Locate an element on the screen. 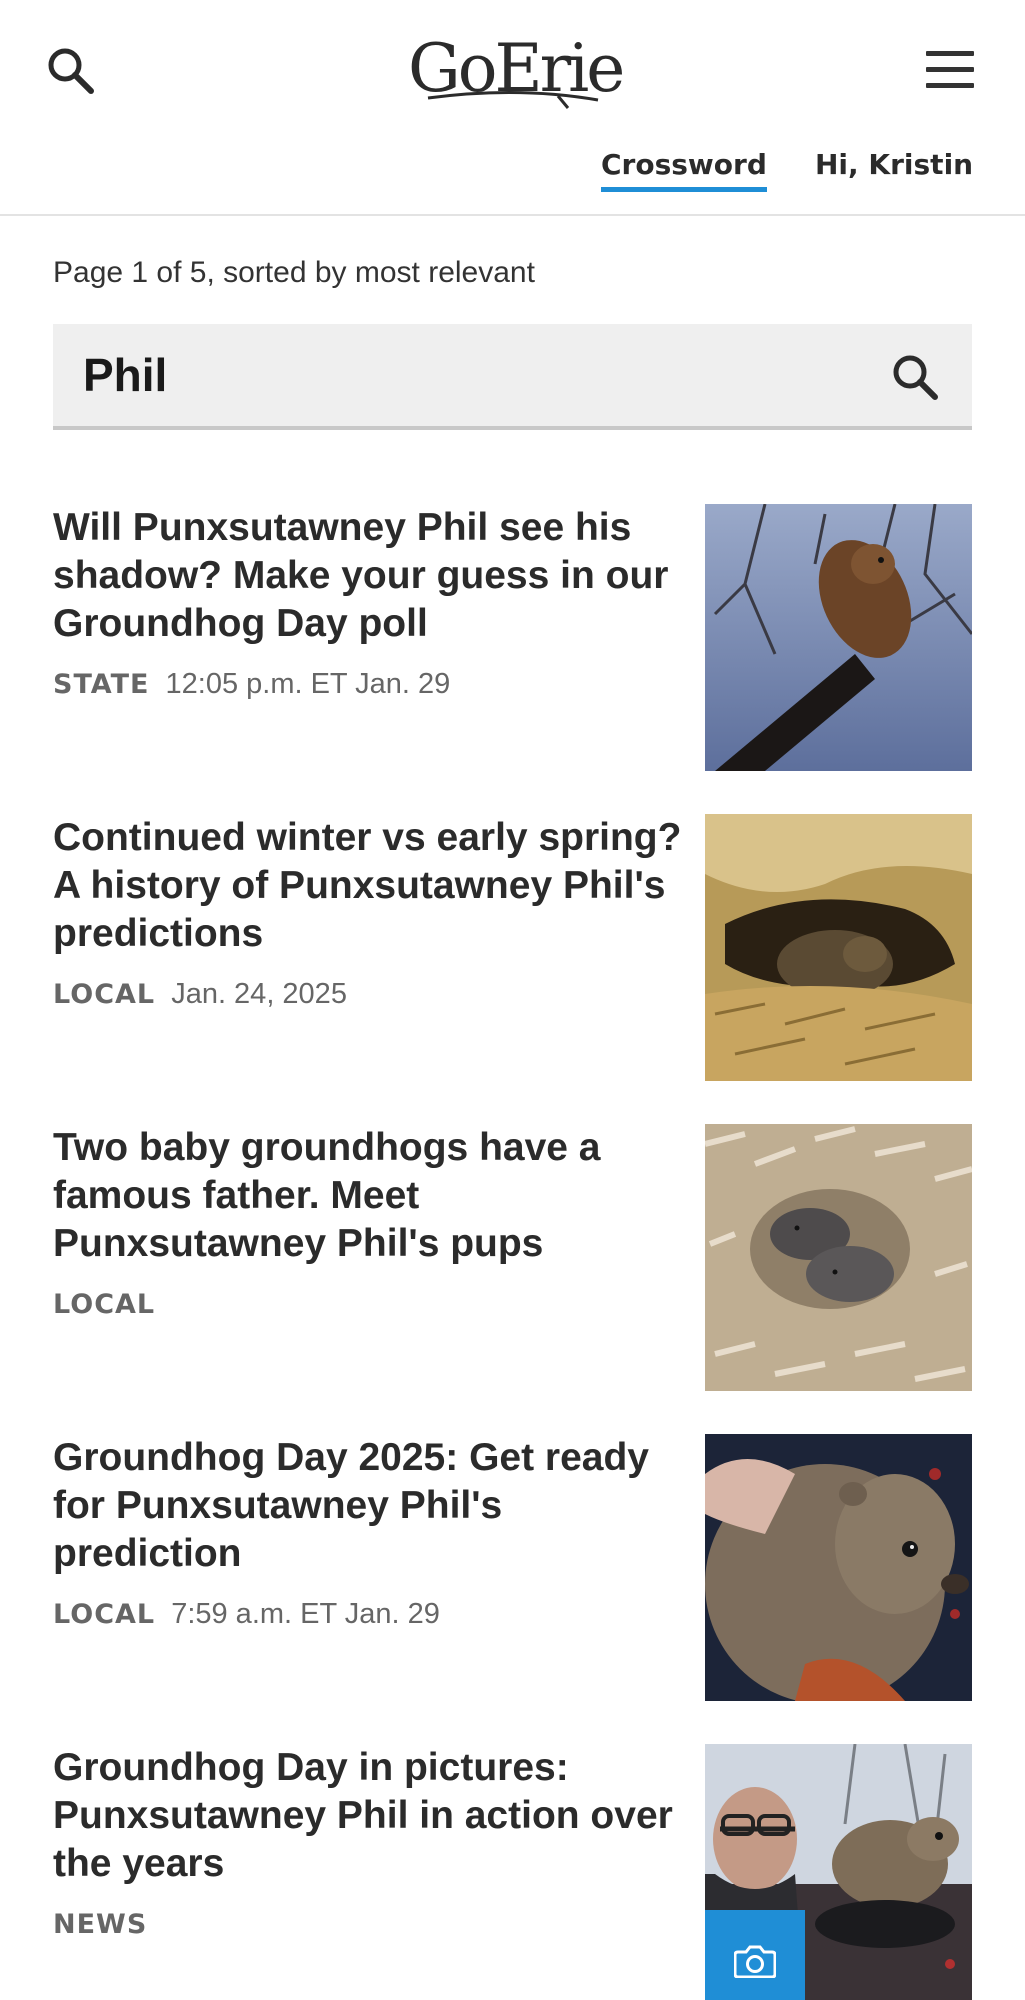  site-header: GoErie Crossword Hi, Kristin is located at coordinates (512, 108).